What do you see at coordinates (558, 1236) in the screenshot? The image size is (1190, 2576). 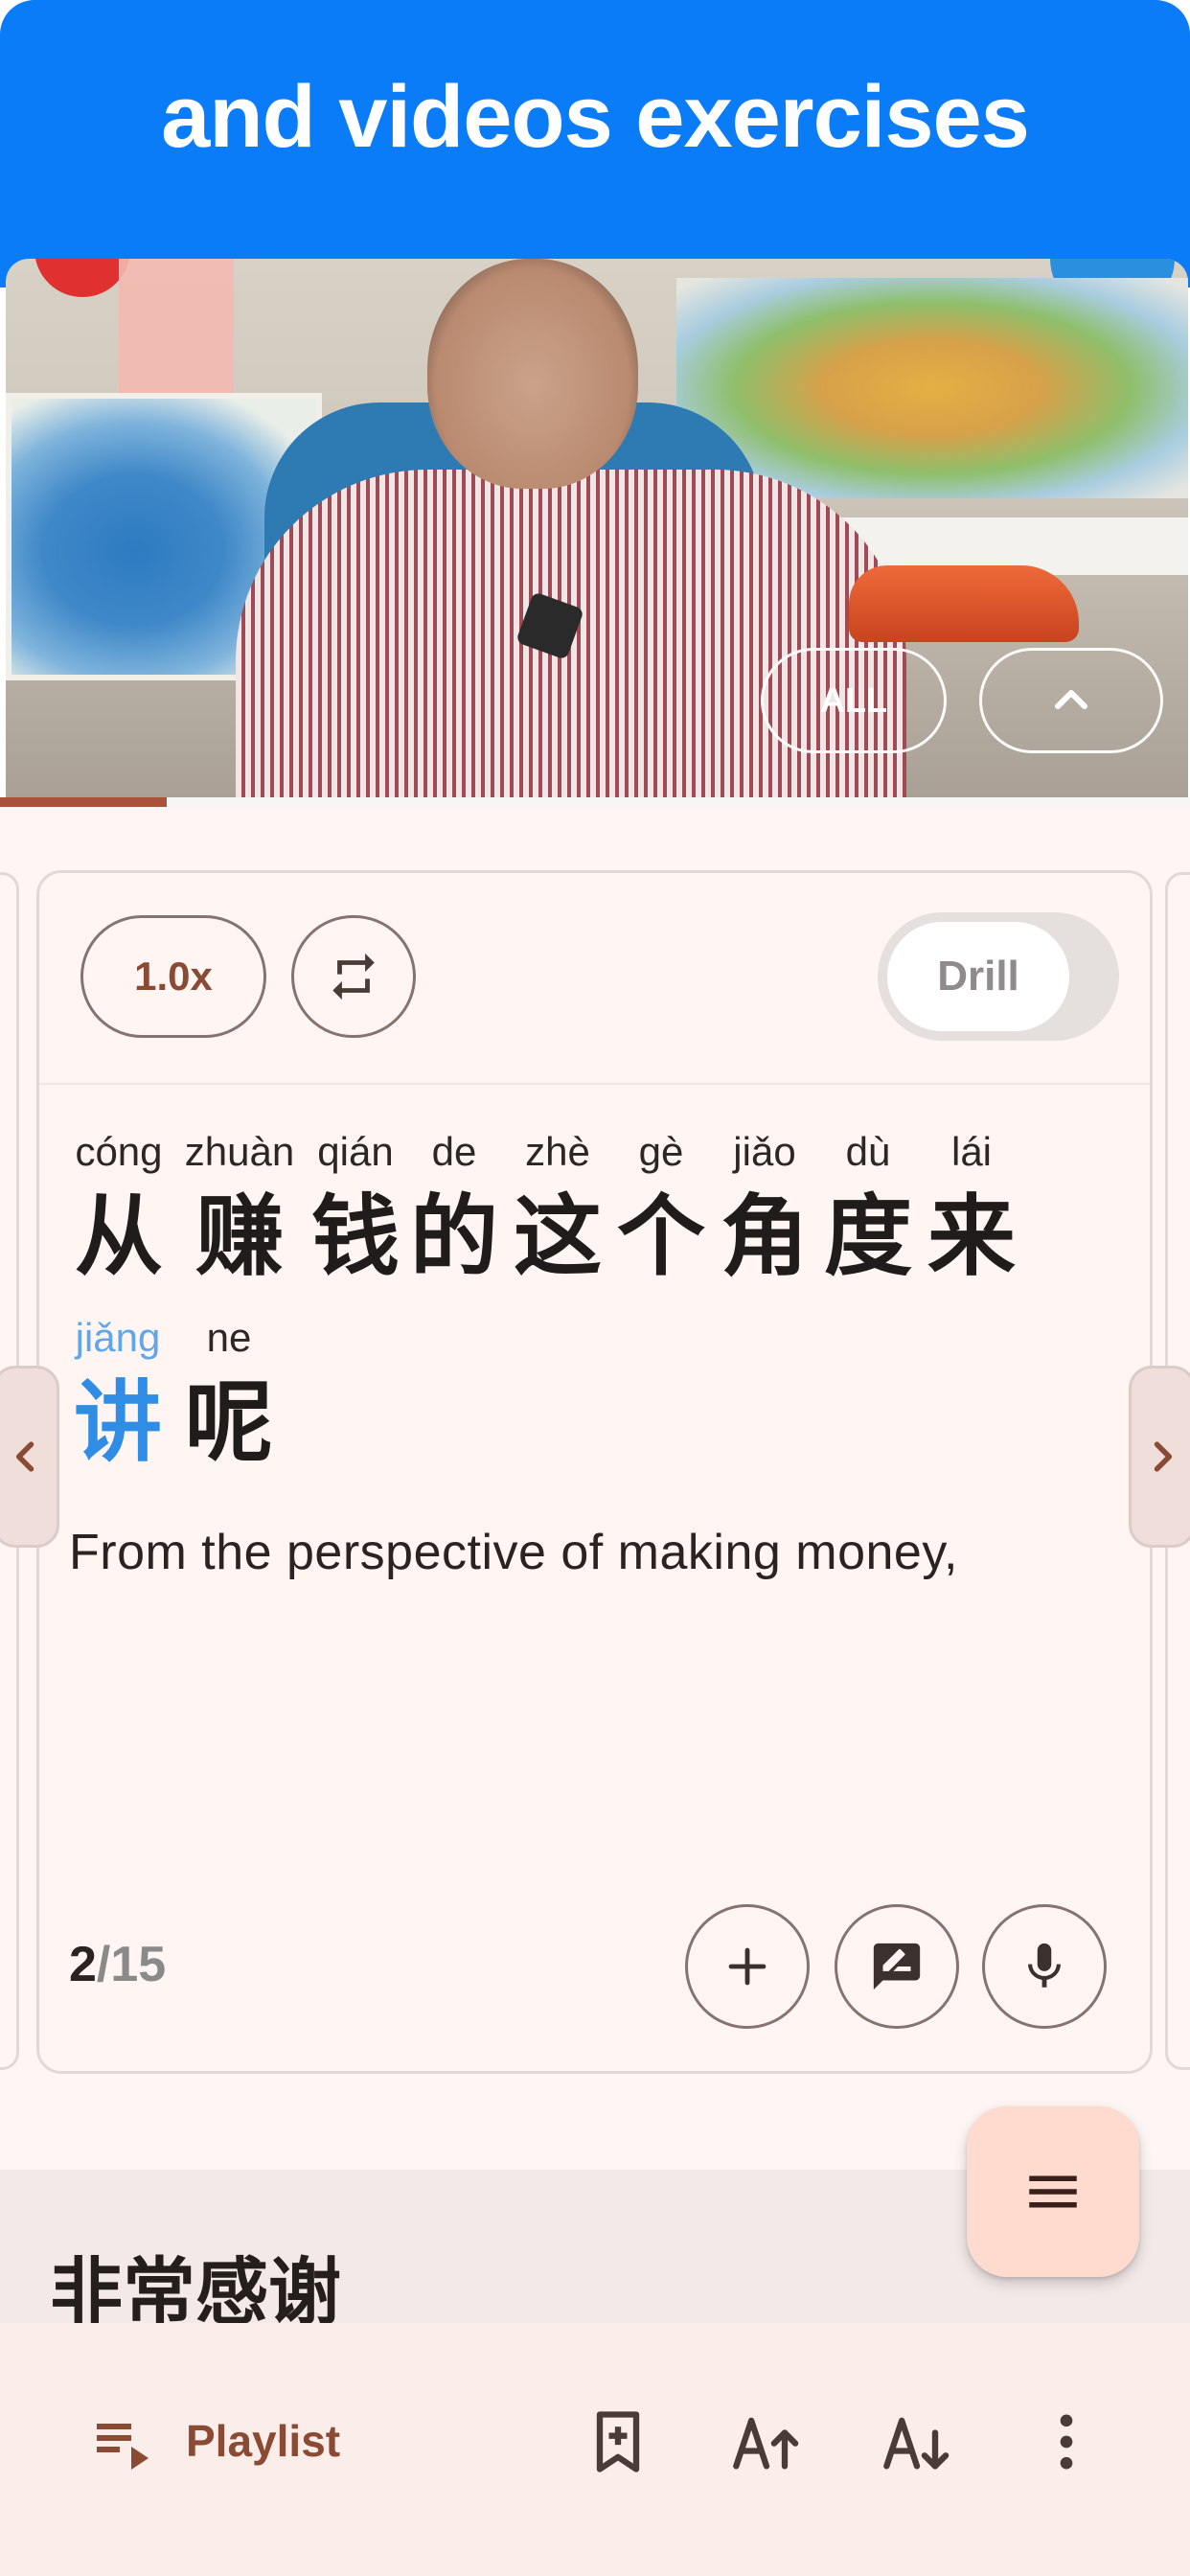 I see `hanzi: 这` at bounding box center [558, 1236].